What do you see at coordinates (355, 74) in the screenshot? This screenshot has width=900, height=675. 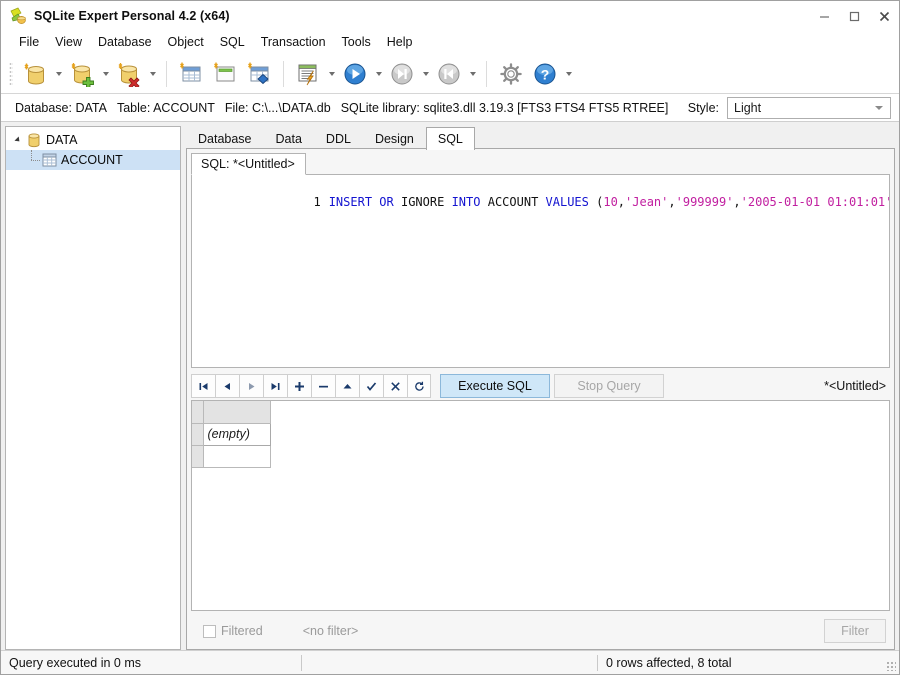 I see `execute-sql-toolbar-button` at bounding box center [355, 74].